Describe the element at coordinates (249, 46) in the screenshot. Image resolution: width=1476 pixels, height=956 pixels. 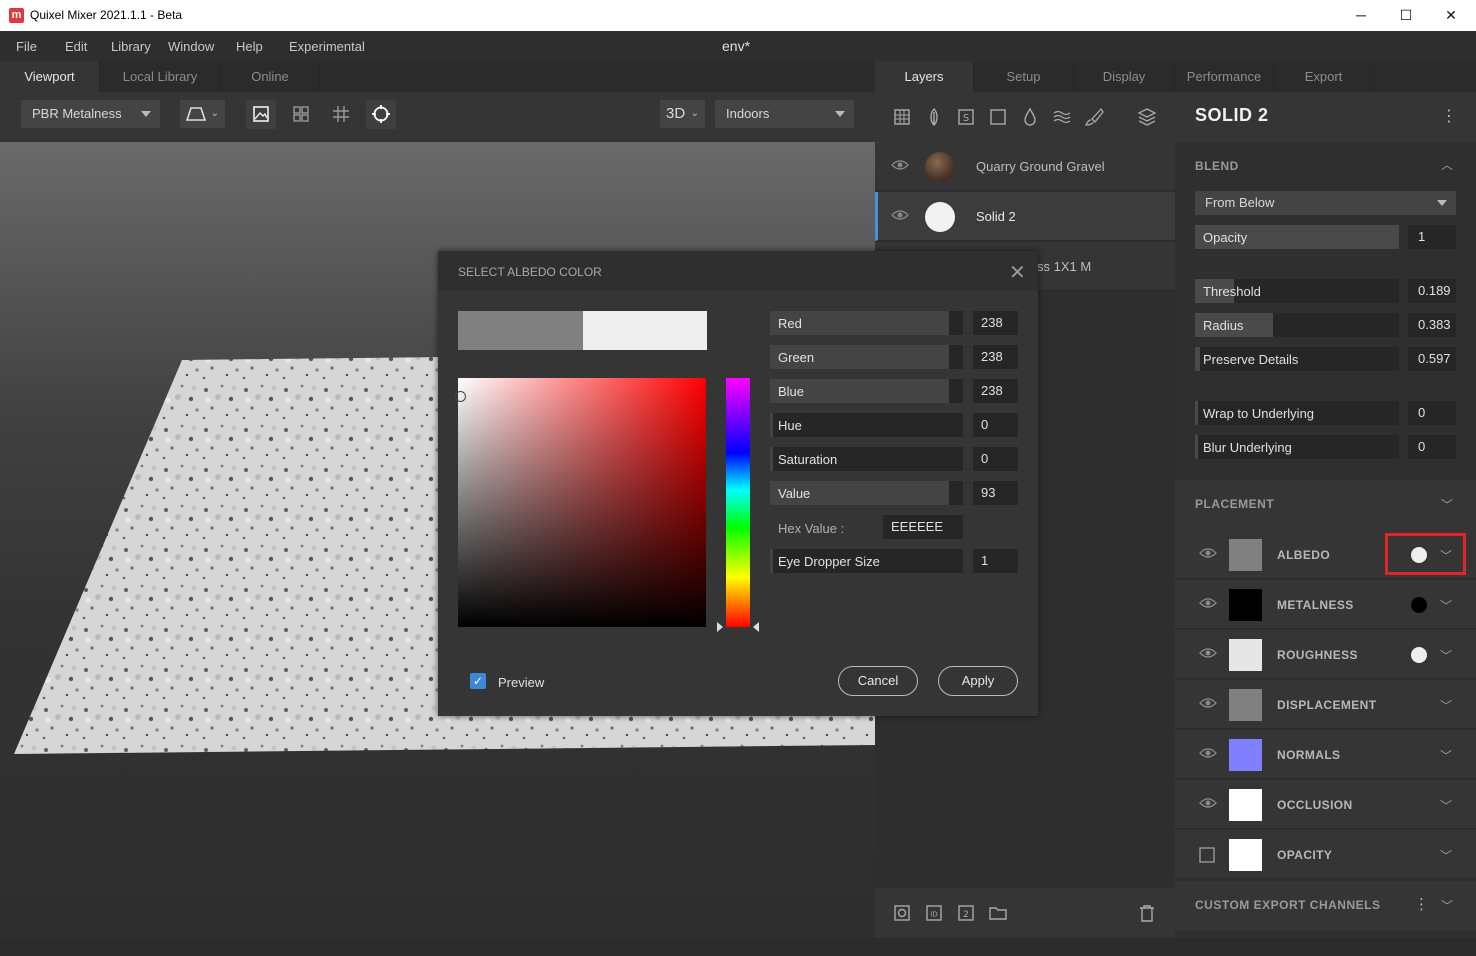
I see `menu-help: Help` at that location.